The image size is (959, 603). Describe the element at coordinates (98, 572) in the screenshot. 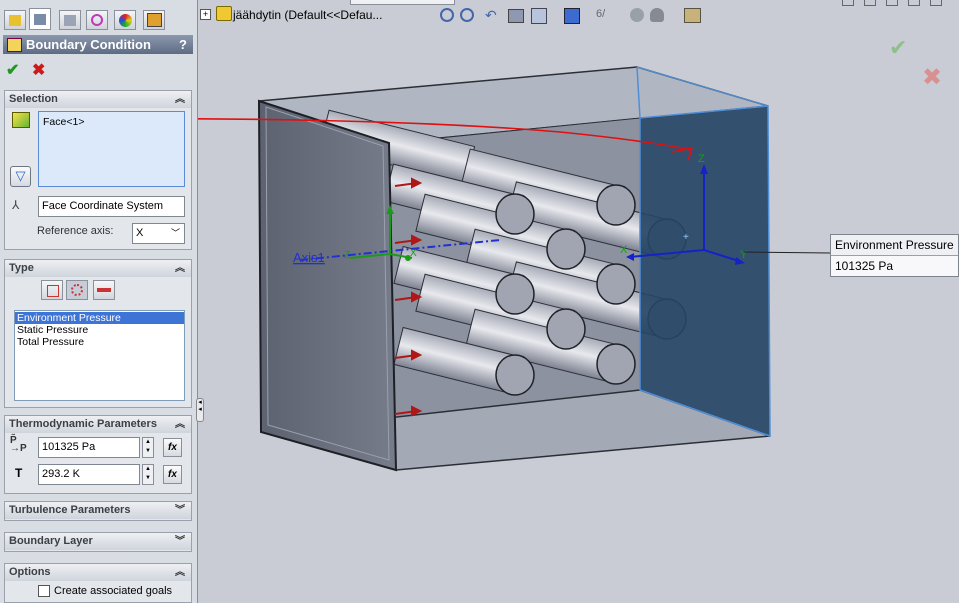

I see `options-group-header: Options ︽` at that location.